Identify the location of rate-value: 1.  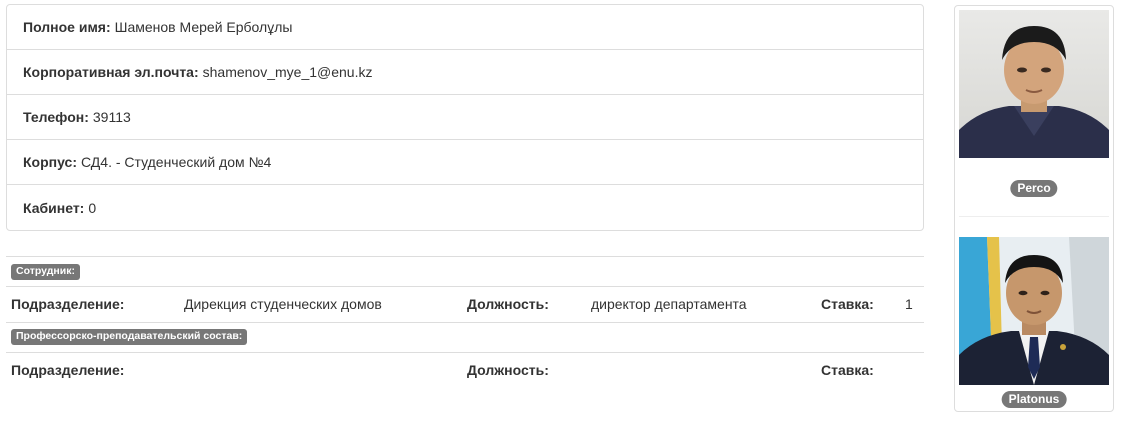
(909, 304).